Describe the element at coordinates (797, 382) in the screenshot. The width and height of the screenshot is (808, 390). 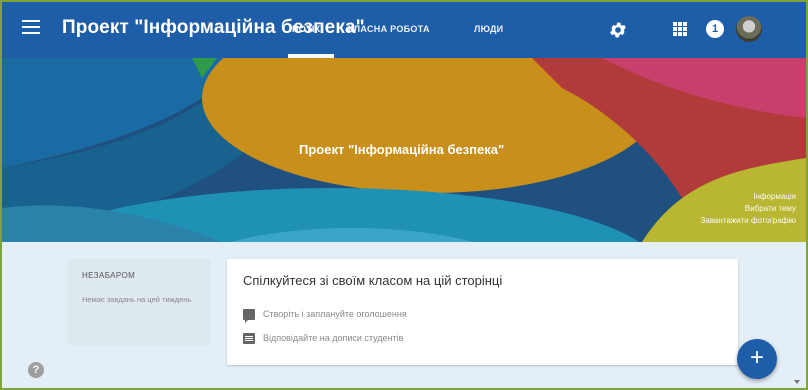
I see `scroll-down-icon` at that location.